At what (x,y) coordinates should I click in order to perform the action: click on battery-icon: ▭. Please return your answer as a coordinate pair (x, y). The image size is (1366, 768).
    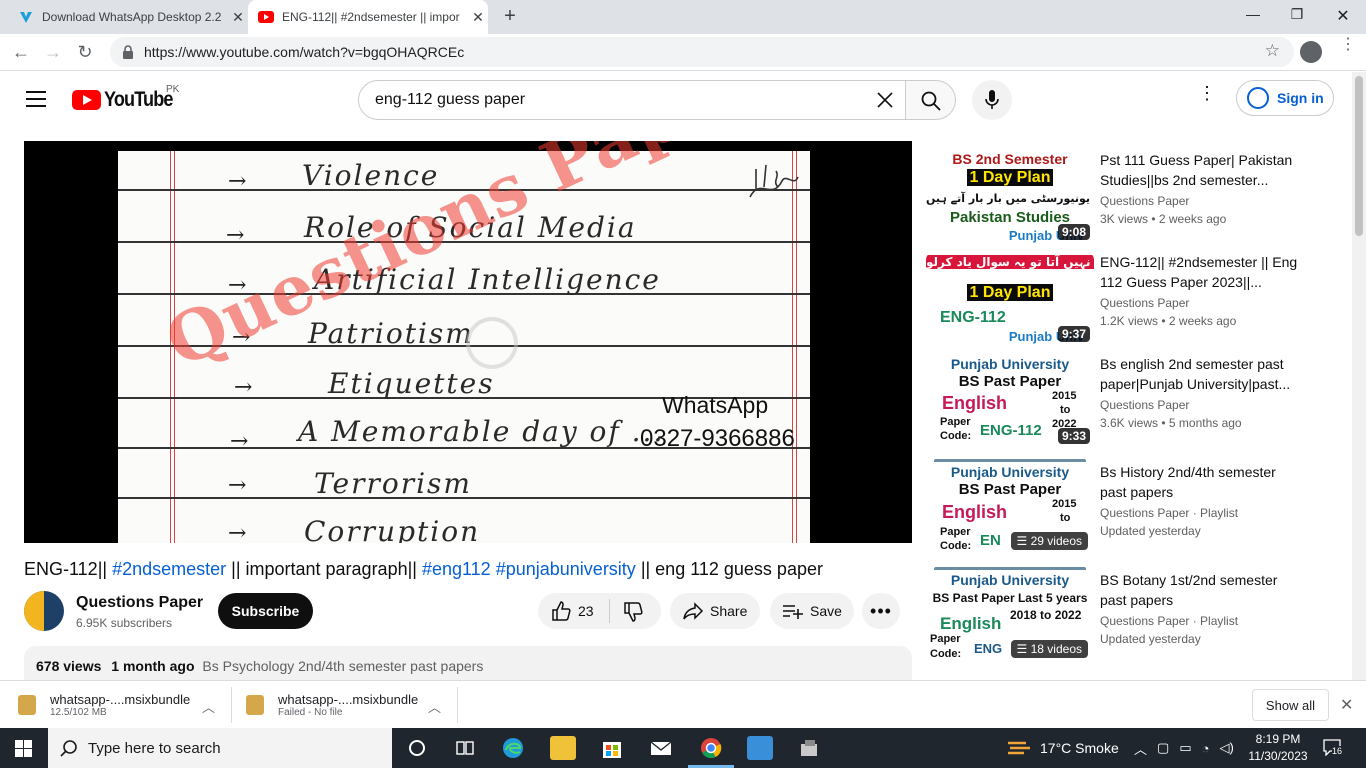
    Looking at the image, I should click on (1185, 748).